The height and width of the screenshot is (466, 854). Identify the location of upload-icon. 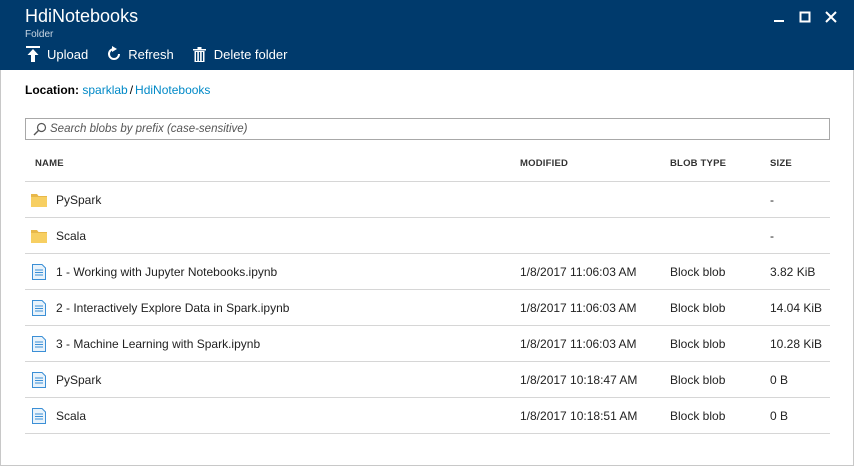
(33, 54).